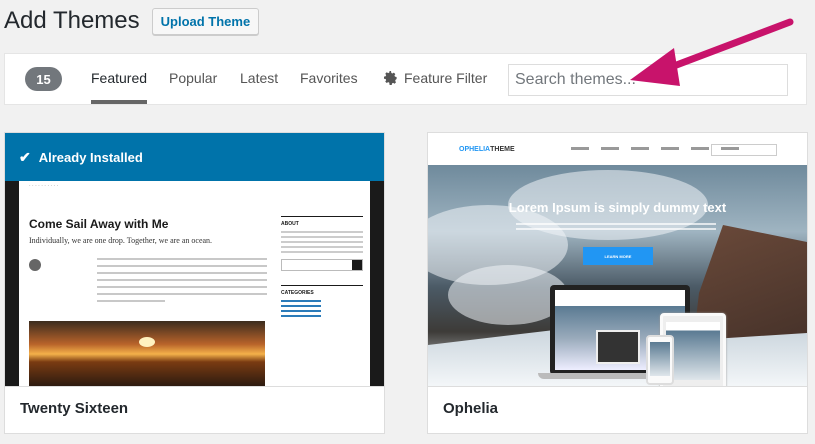 The image size is (815, 444). What do you see at coordinates (391, 79) in the screenshot?
I see `gear-icon` at bounding box center [391, 79].